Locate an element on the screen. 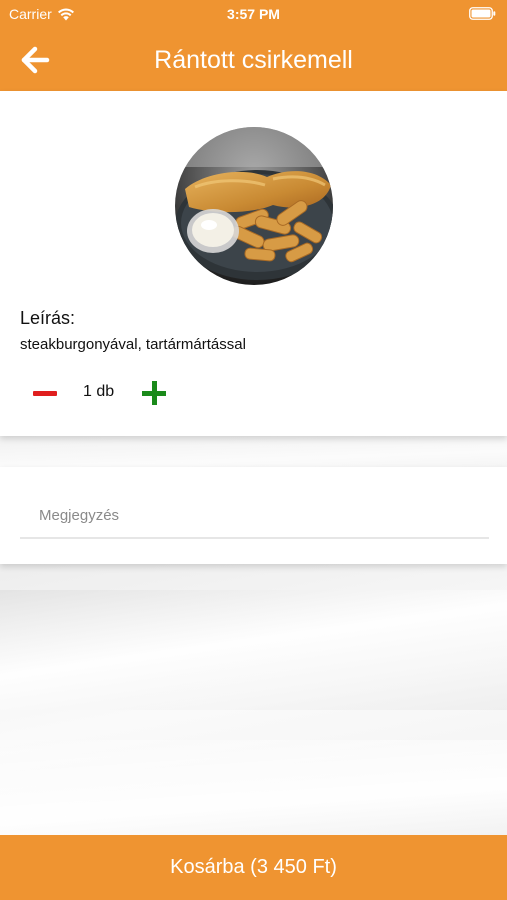  description-text: steakburgonyával, tartármártással is located at coordinates (133, 344).